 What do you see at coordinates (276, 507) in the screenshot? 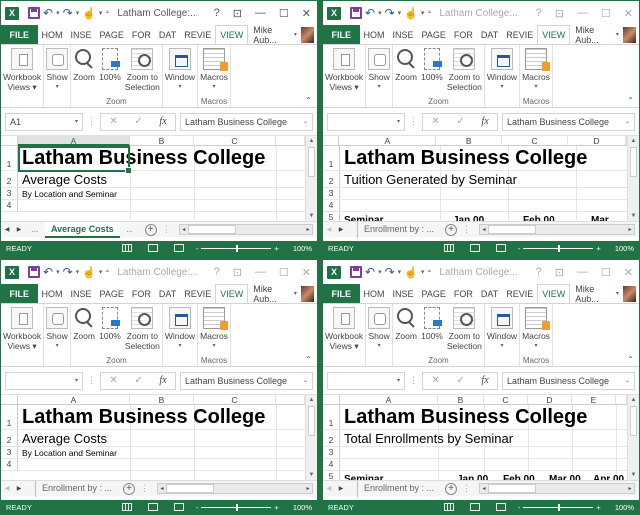
I see `zoom-in-button: +` at bounding box center [276, 507].